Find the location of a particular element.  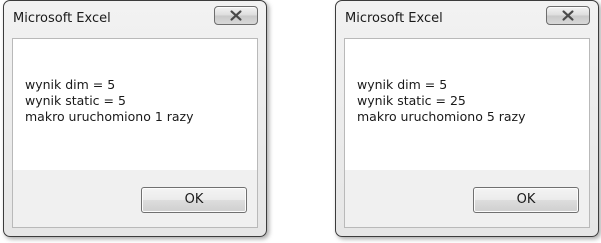

message-line-count: makro uruchomiono 1 razy is located at coordinates (109, 116).